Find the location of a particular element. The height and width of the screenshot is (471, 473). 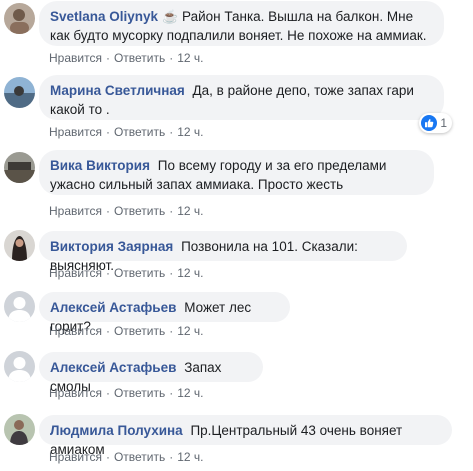

comment-author: Виктория Заярная is located at coordinates (111, 246).